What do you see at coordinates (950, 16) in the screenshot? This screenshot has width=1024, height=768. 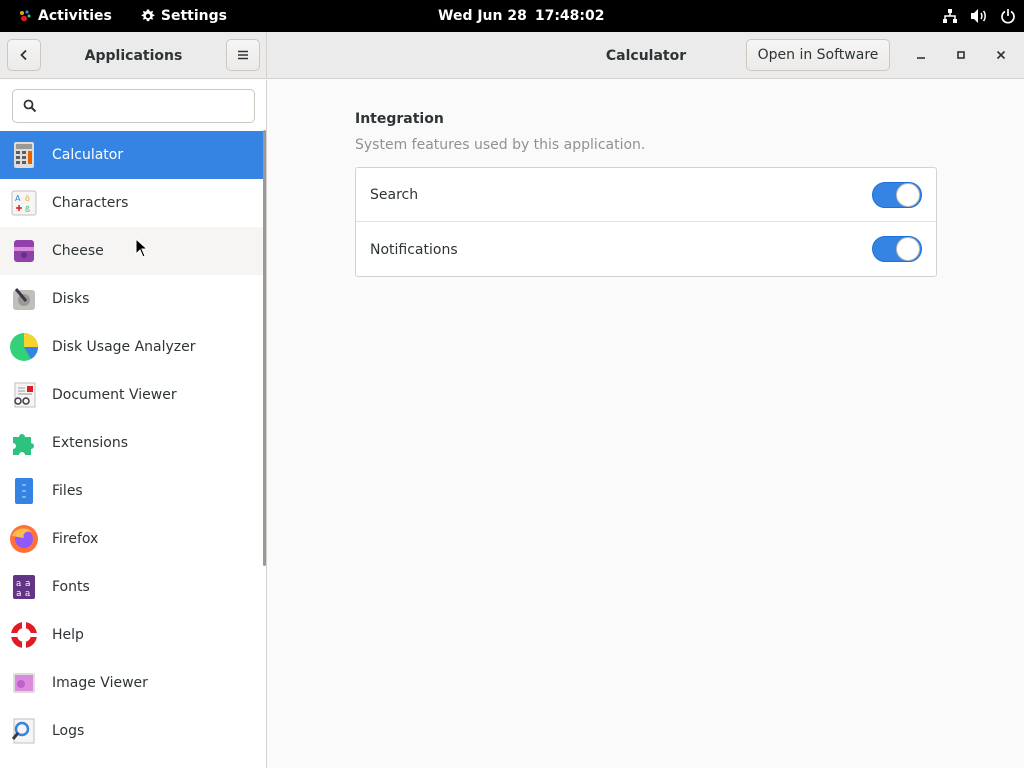 I see `network-icon` at bounding box center [950, 16].